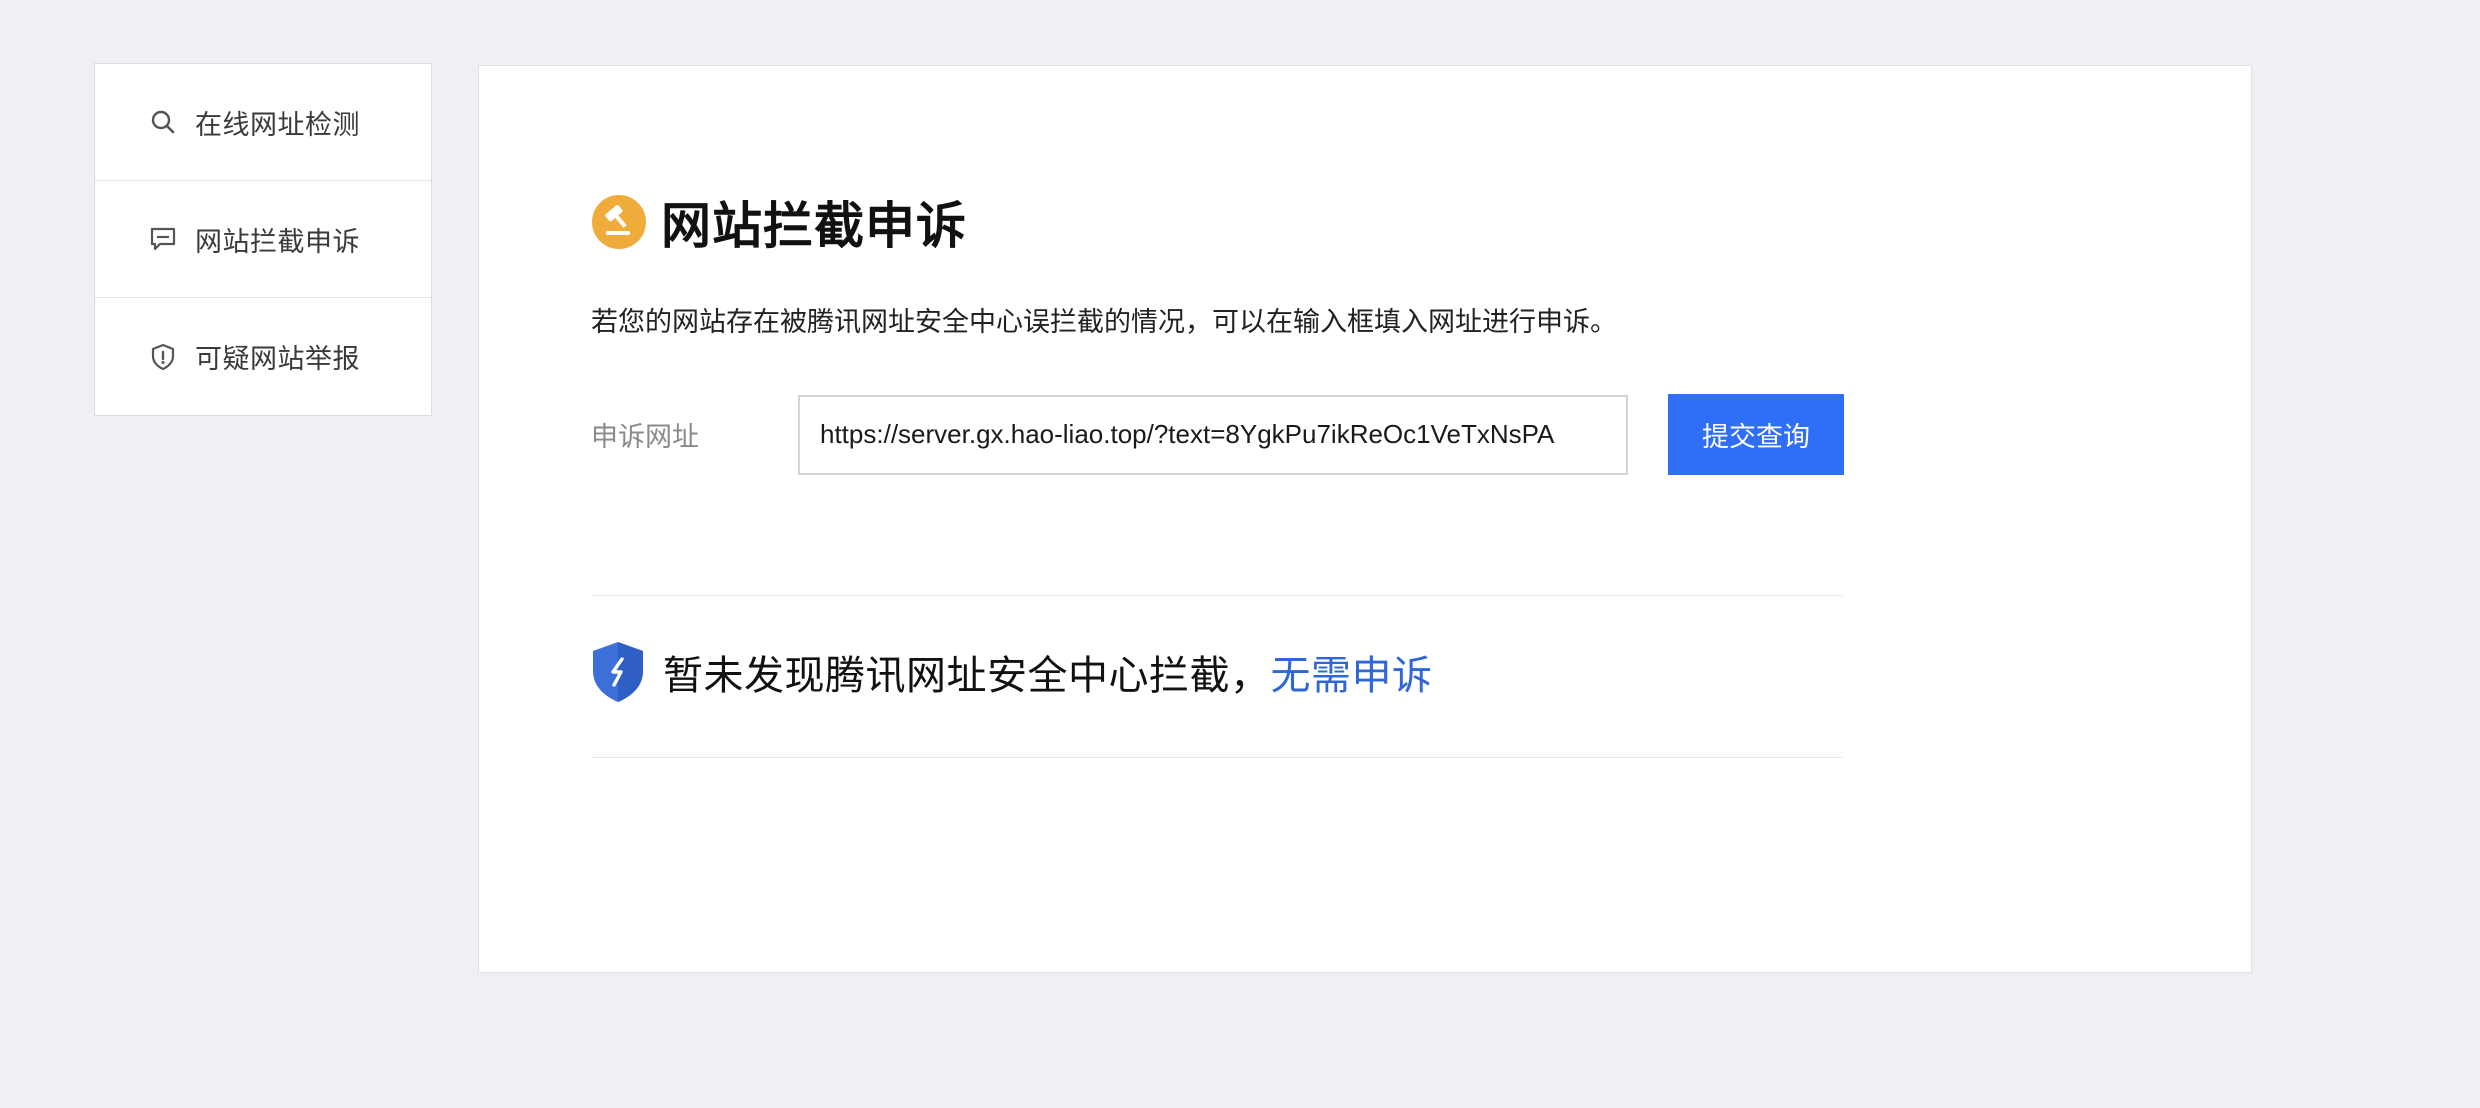 The width and height of the screenshot is (2480, 1108). Describe the element at coordinates (163, 357) in the screenshot. I see `shield-alert-icon` at that location.